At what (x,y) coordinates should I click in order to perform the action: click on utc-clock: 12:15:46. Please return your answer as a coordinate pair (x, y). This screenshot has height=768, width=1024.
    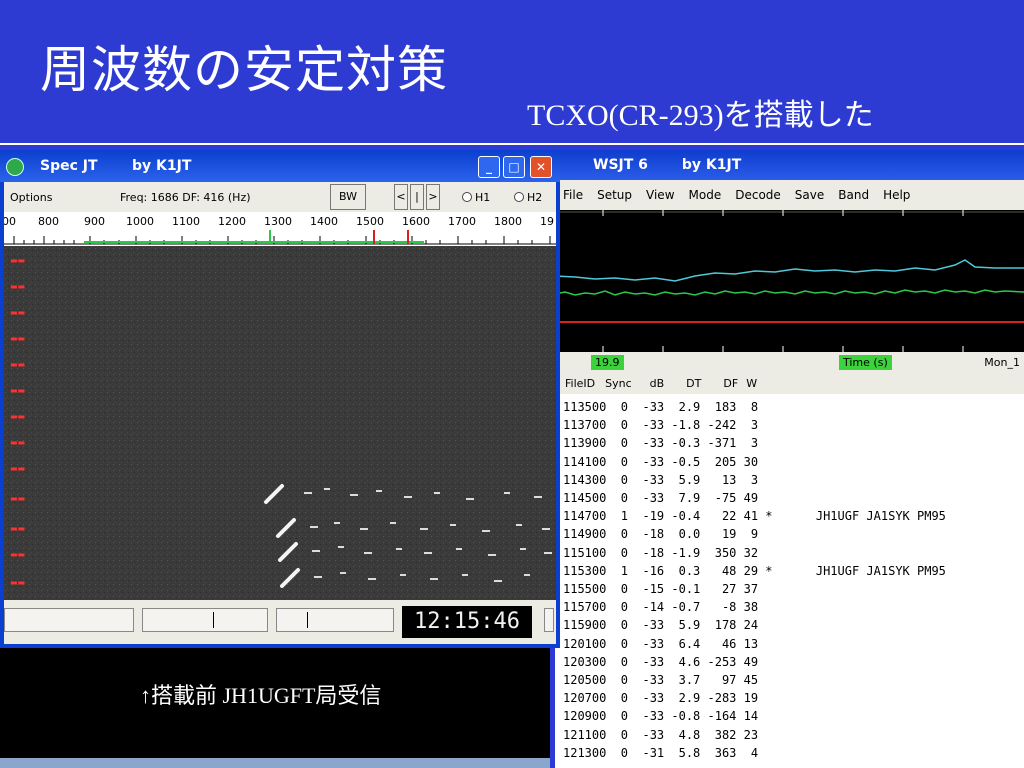
    Looking at the image, I should click on (467, 622).